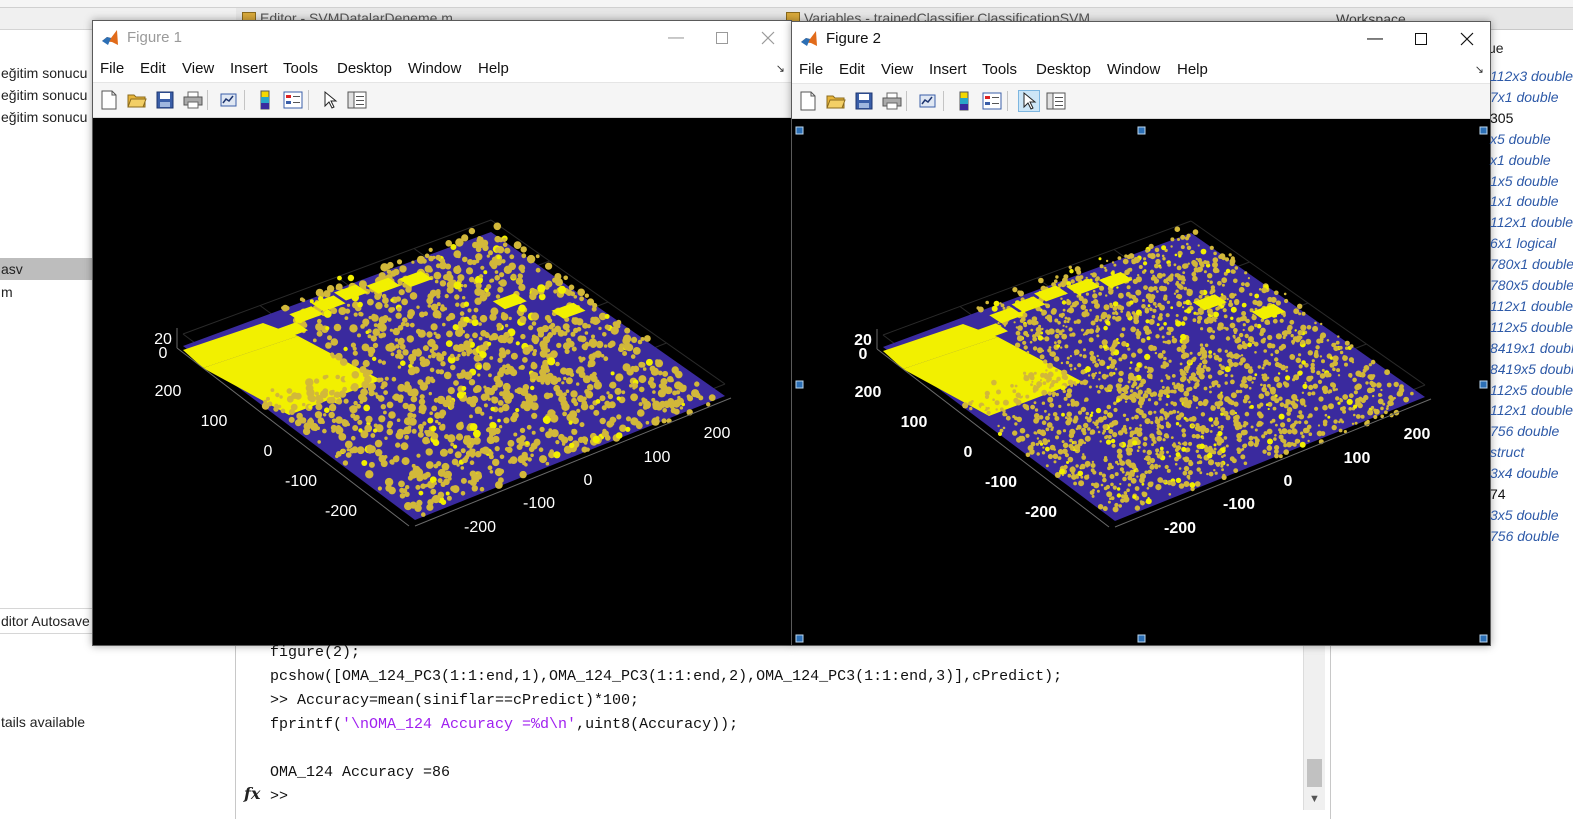  I want to click on command-window-scrollbar: ▼, so click(1314, 727).